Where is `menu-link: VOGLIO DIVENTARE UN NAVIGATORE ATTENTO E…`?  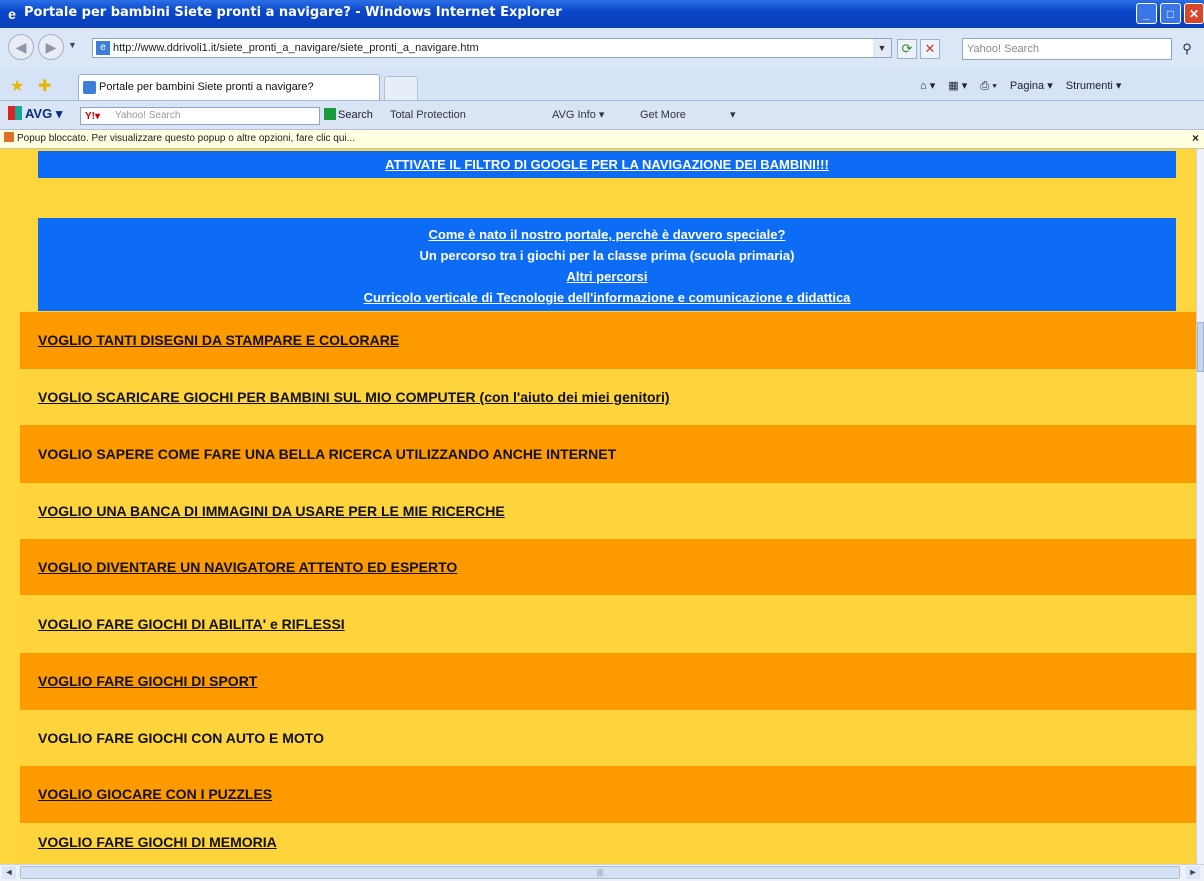
menu-link: VOGLIO DIVENTARE UN NAVIGATORE ATTENTO E… is located at coordinates (247, 567).